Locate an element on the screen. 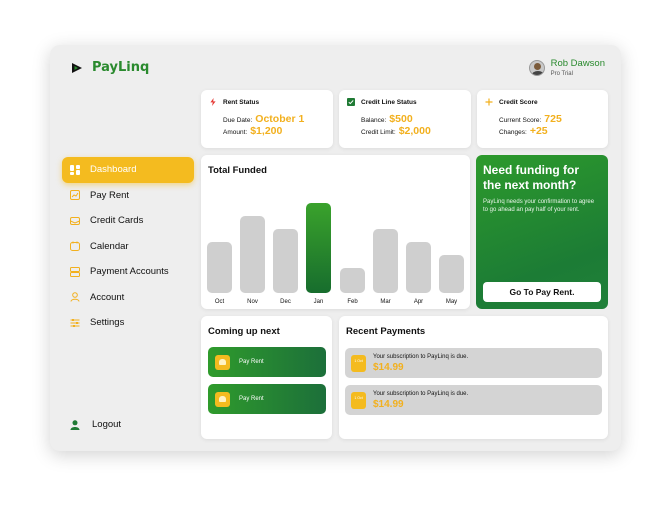 The width and height of the screenshot is (671, 506). x-tick-label: Mar is located at coordinates (385, 302).